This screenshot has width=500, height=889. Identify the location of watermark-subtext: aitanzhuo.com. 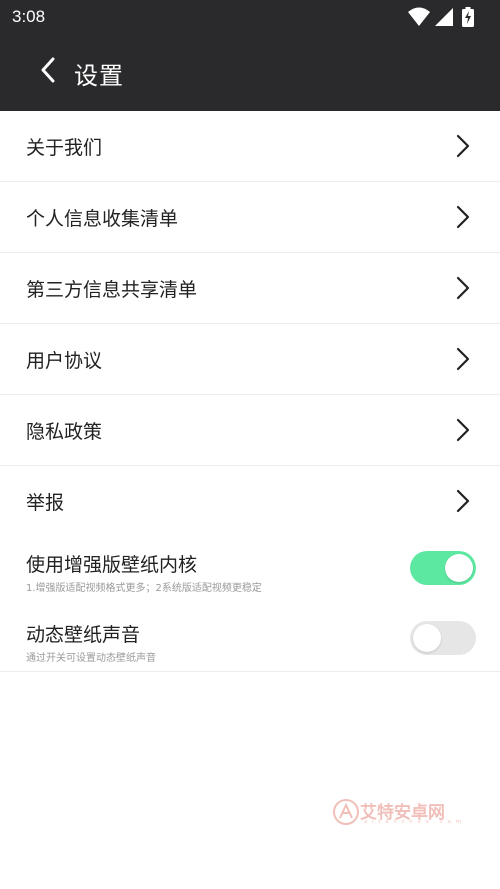
(415, 822).